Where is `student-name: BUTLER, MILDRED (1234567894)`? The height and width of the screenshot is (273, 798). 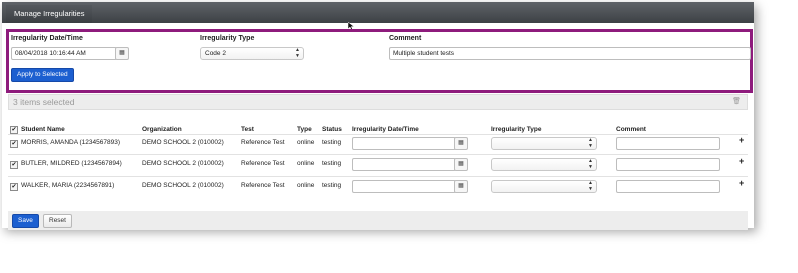 student-name: BUTLER, MILDRED (1234567894) is located at coordinates (71, 163).